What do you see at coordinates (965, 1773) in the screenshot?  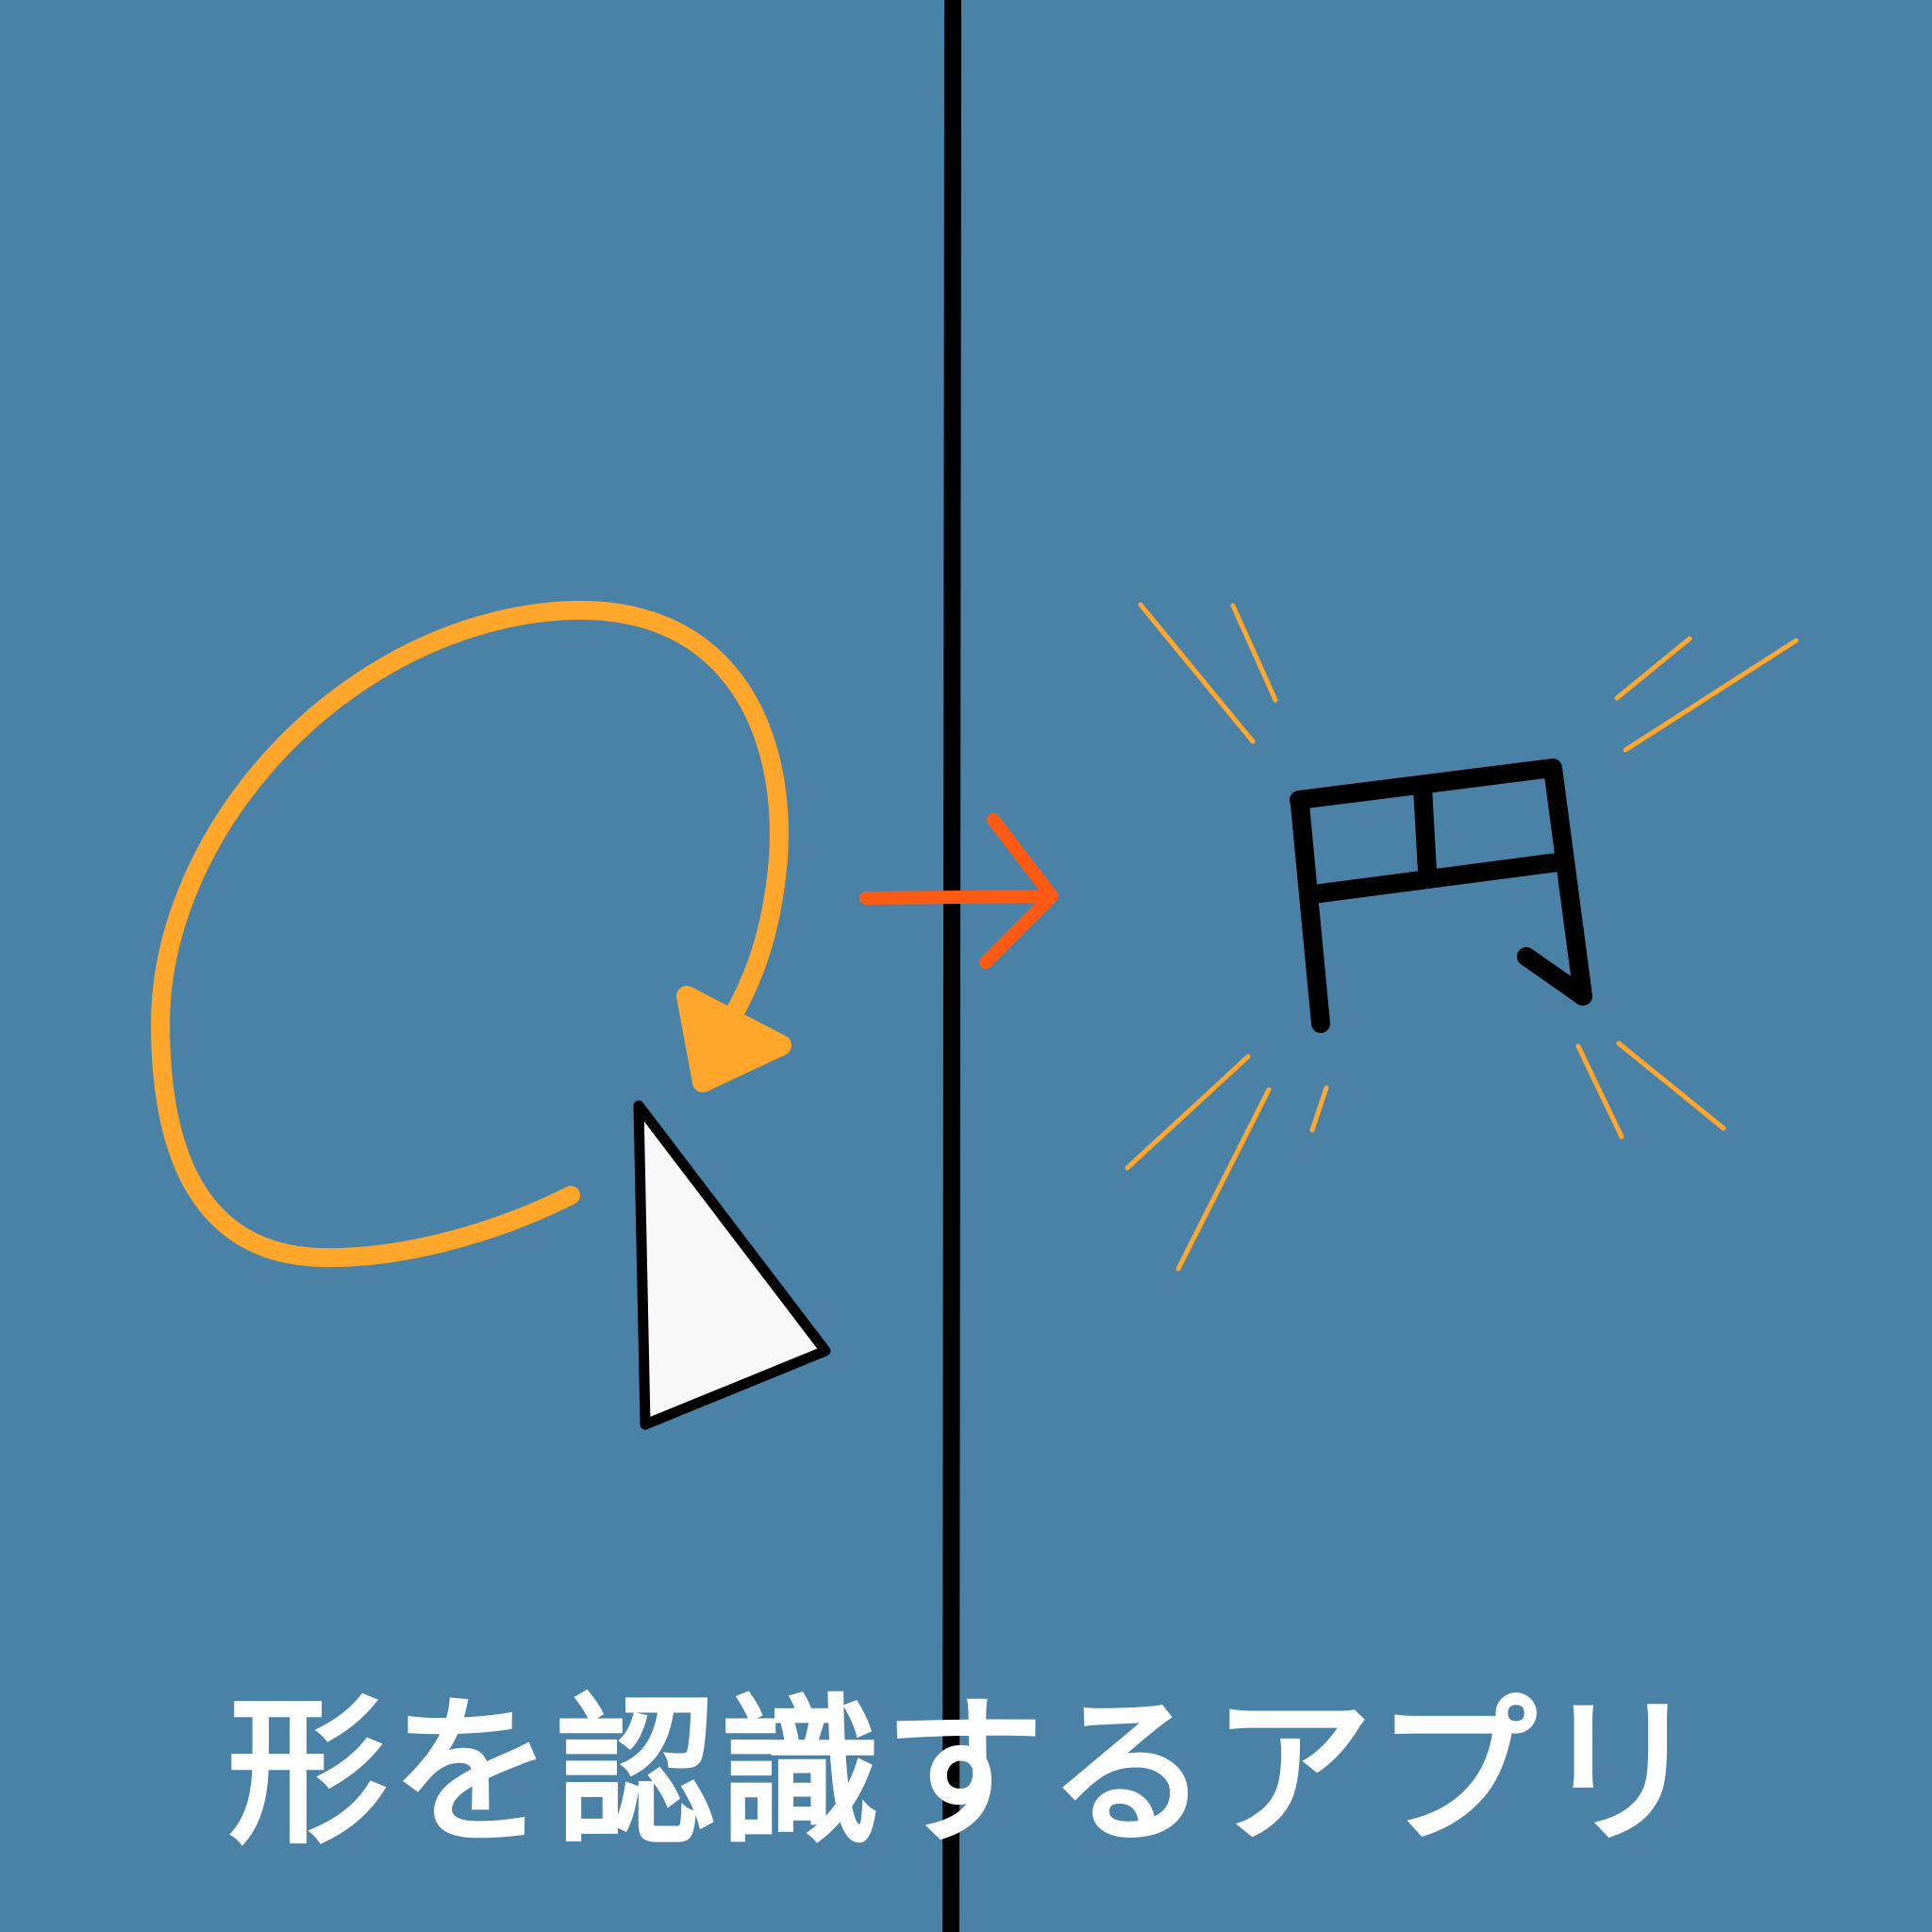 I see `page-title: 形を認識するアプリ` at bounding box center [965, 1773].